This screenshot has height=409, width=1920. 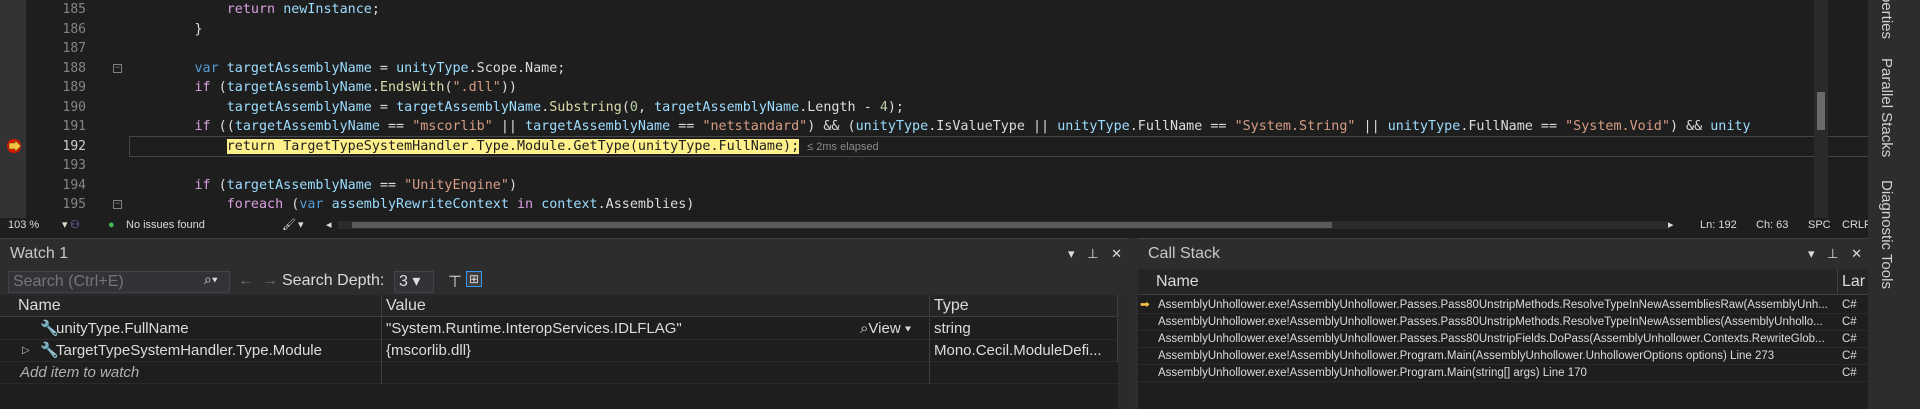 What do you see at coordinates (1503, 254) in the screenshot?
I see `call-stack-title-bar: Call Stack ▾ ⊥ ✕` at bounding box center [1503, 254].